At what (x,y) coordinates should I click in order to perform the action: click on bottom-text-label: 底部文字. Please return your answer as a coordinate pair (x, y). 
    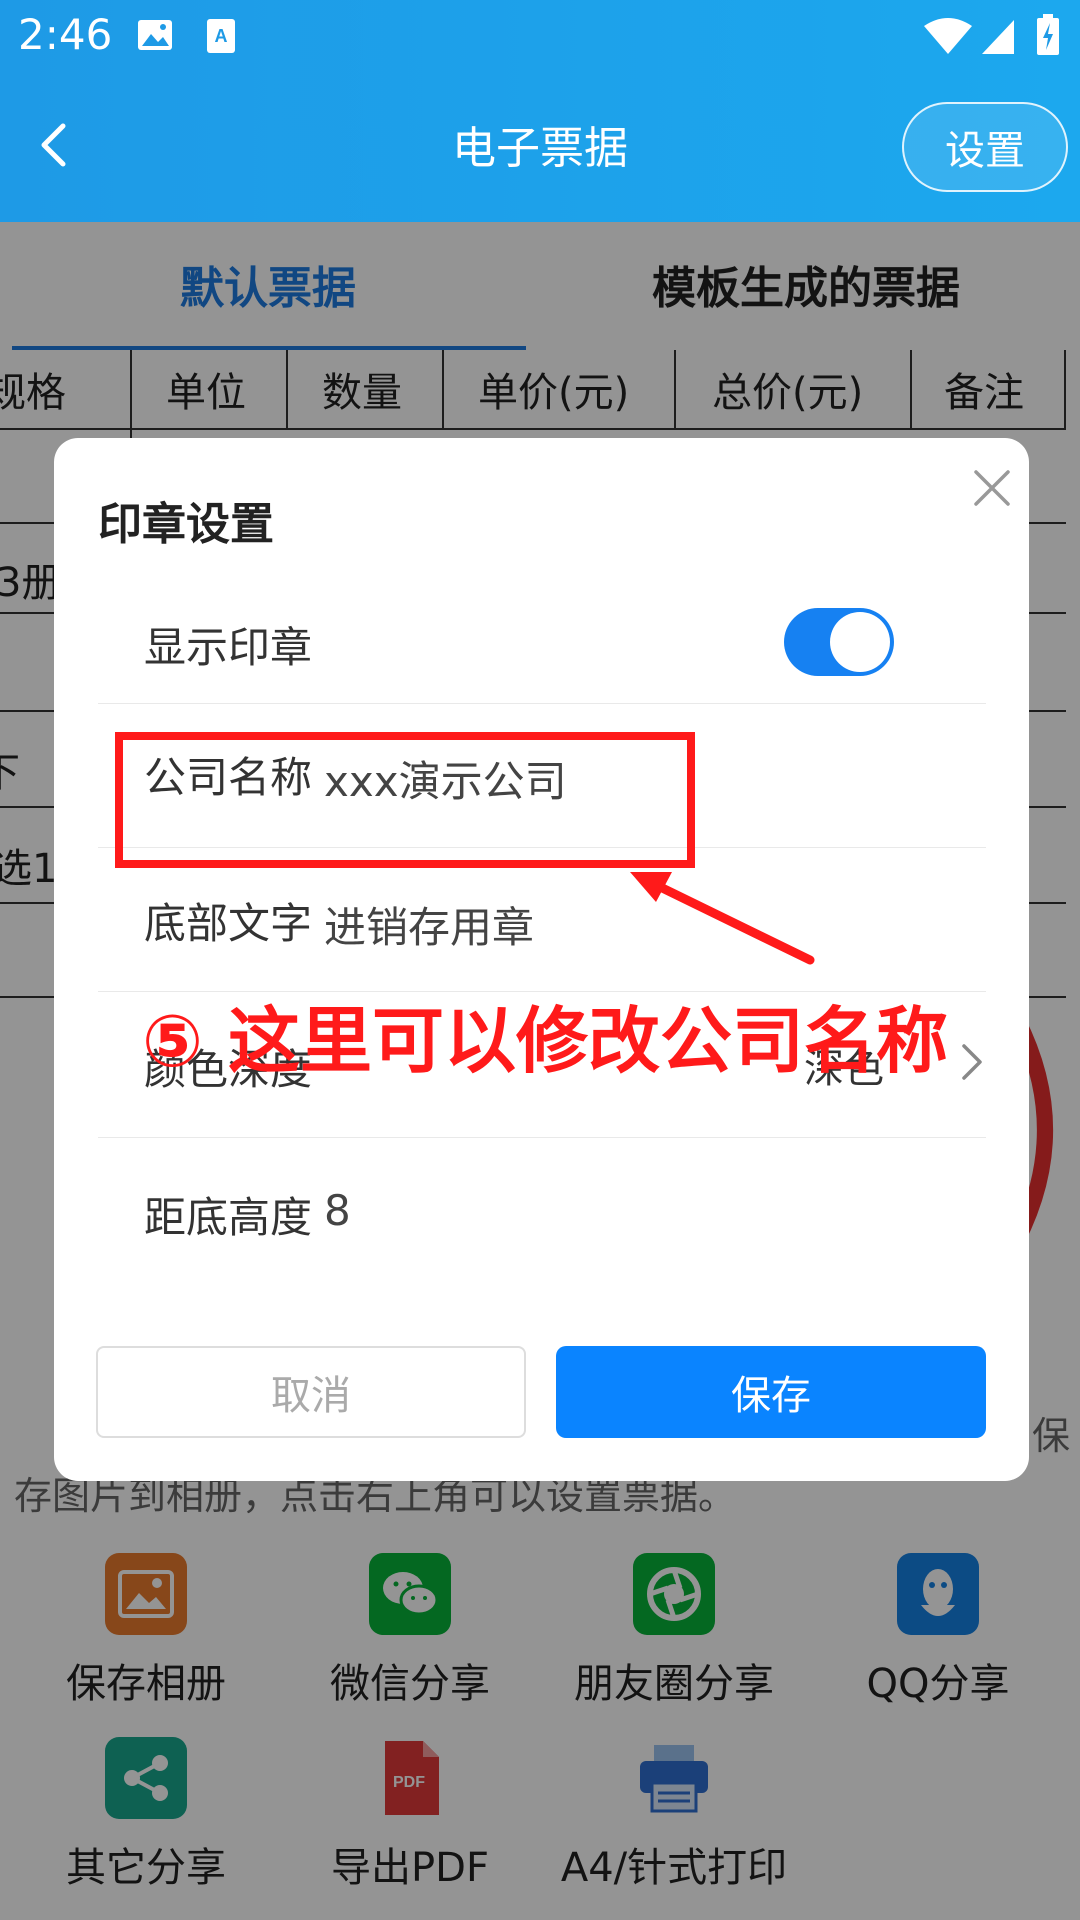
    Looking at the image, I should click on (228, 923).